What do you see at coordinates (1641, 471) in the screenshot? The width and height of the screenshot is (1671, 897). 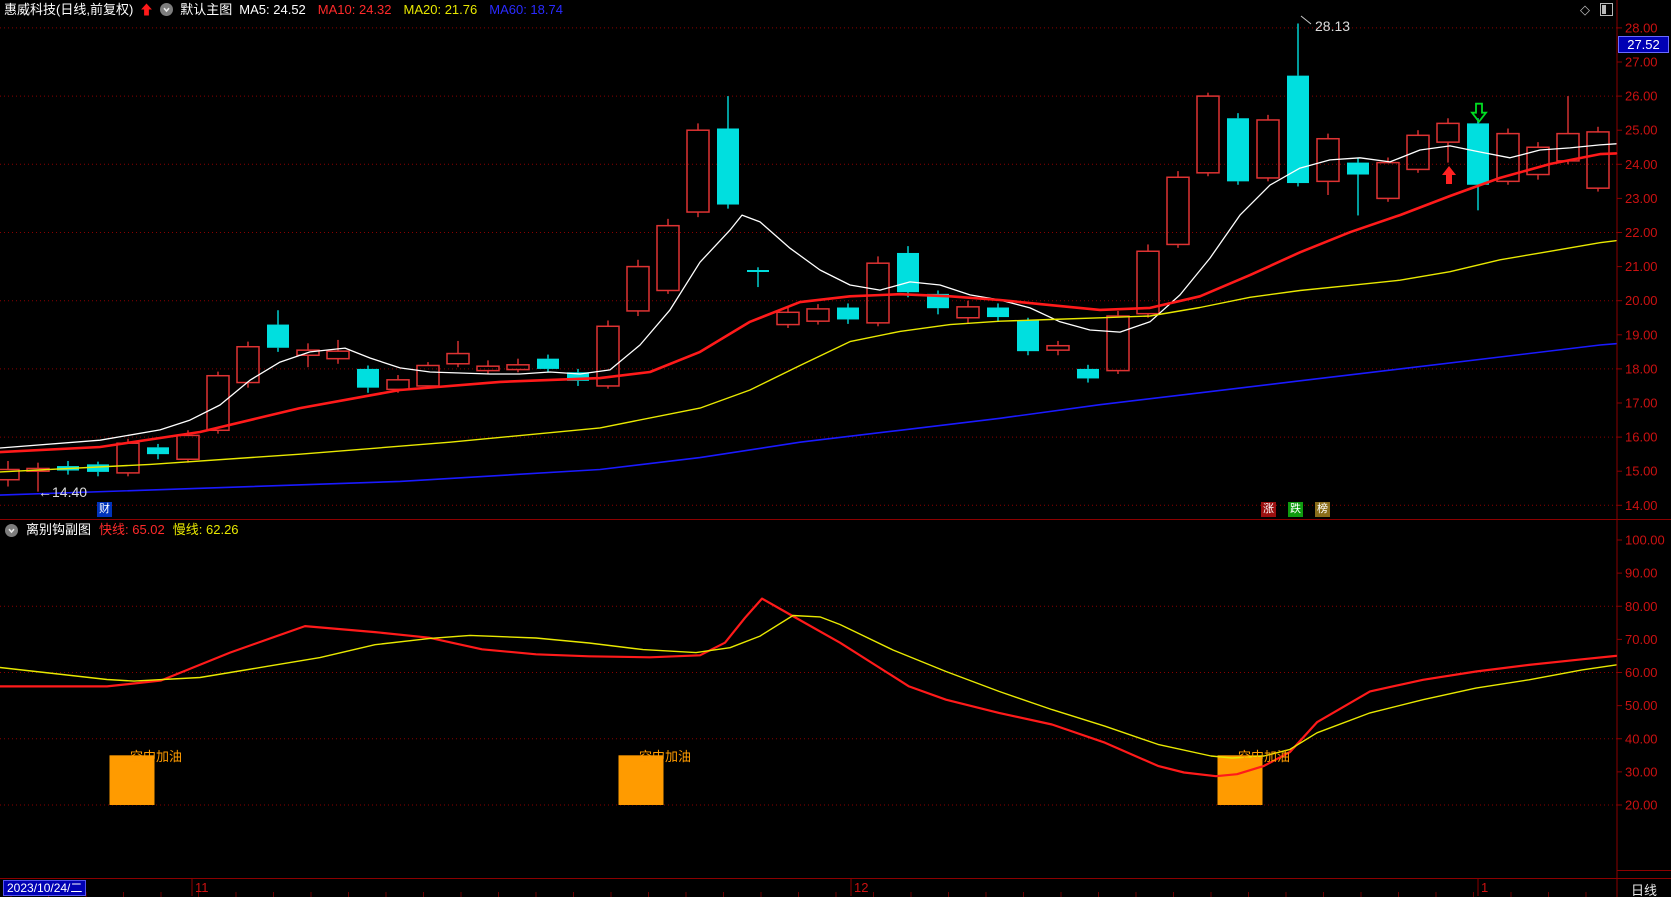 I see `price-tick-label: 15.00` at bounding box center [1641, 471].